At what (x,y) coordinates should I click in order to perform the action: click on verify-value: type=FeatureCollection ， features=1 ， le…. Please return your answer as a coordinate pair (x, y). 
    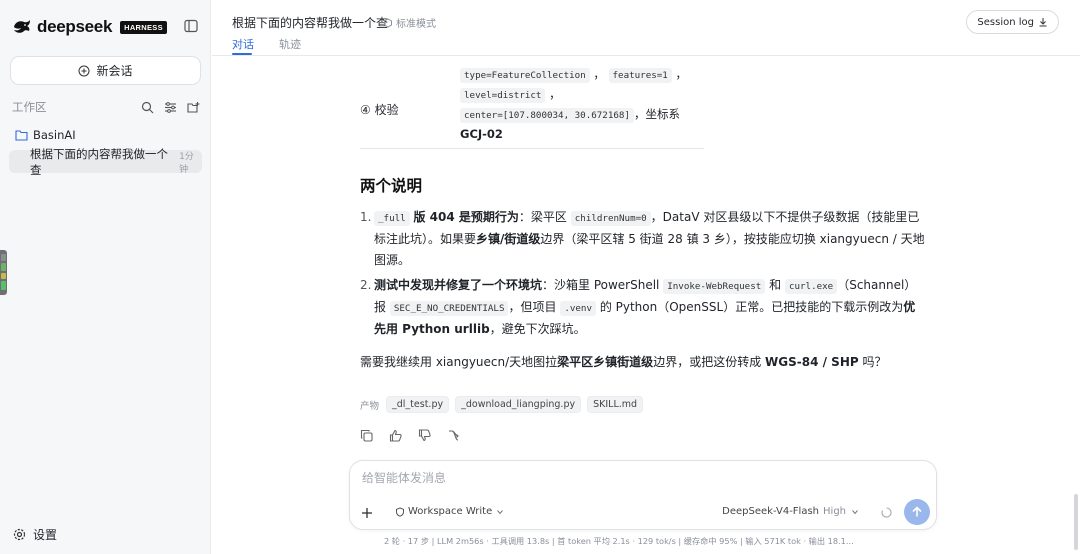
    Looking at the image, I should click on (573, 104).